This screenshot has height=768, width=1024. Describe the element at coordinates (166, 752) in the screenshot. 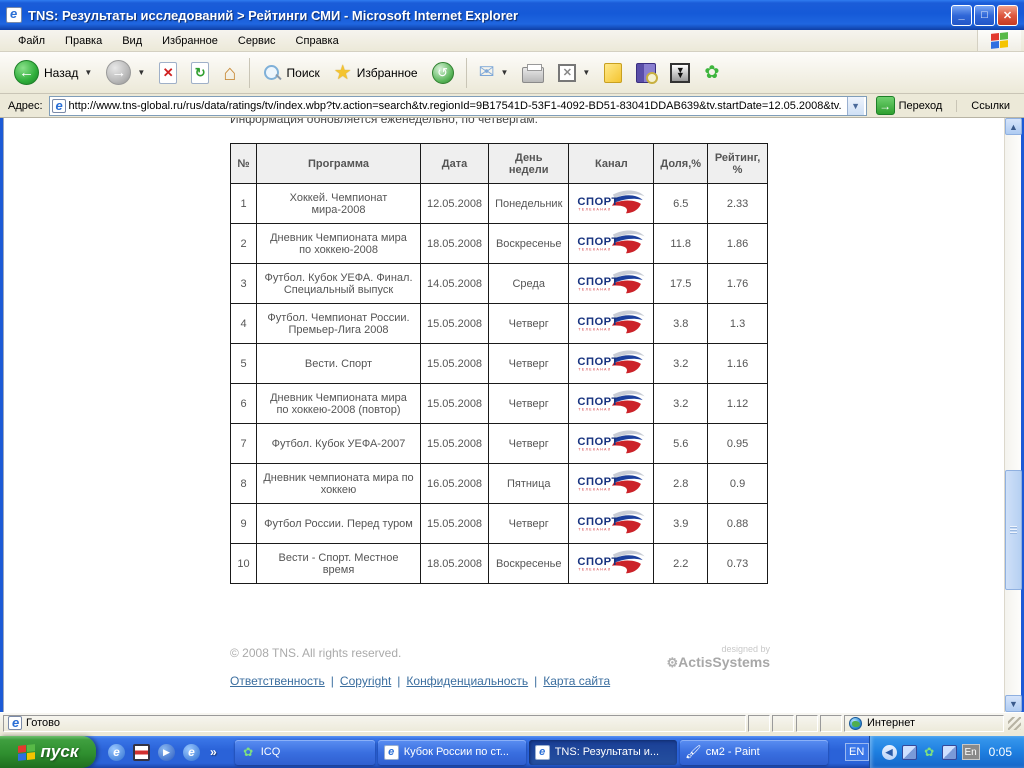

I see `quick-launch-media-player-icon: ▶` at that location.